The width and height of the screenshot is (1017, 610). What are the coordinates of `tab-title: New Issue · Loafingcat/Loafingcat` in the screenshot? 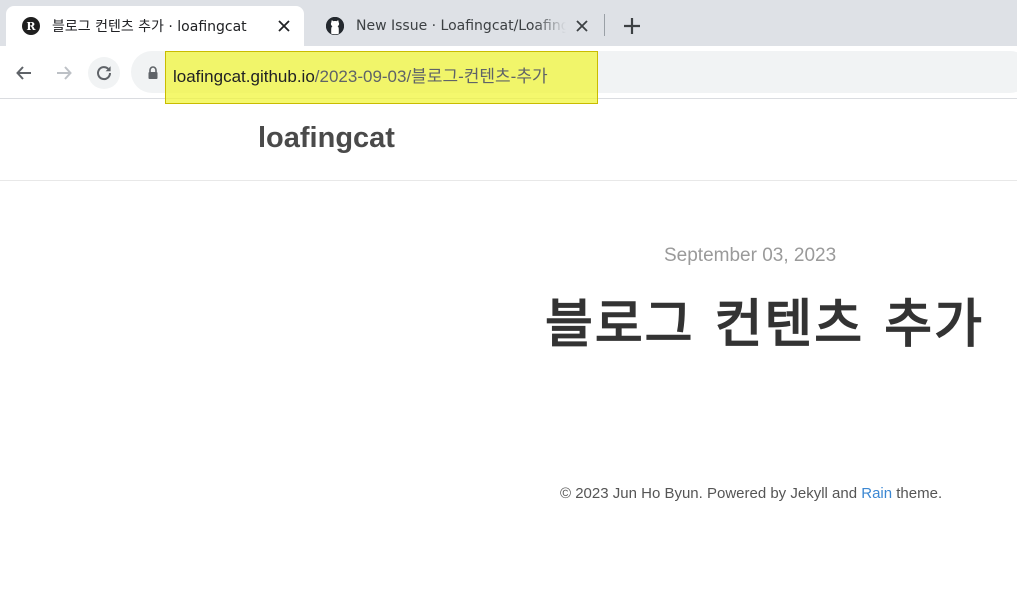 It's located at (461, 26).